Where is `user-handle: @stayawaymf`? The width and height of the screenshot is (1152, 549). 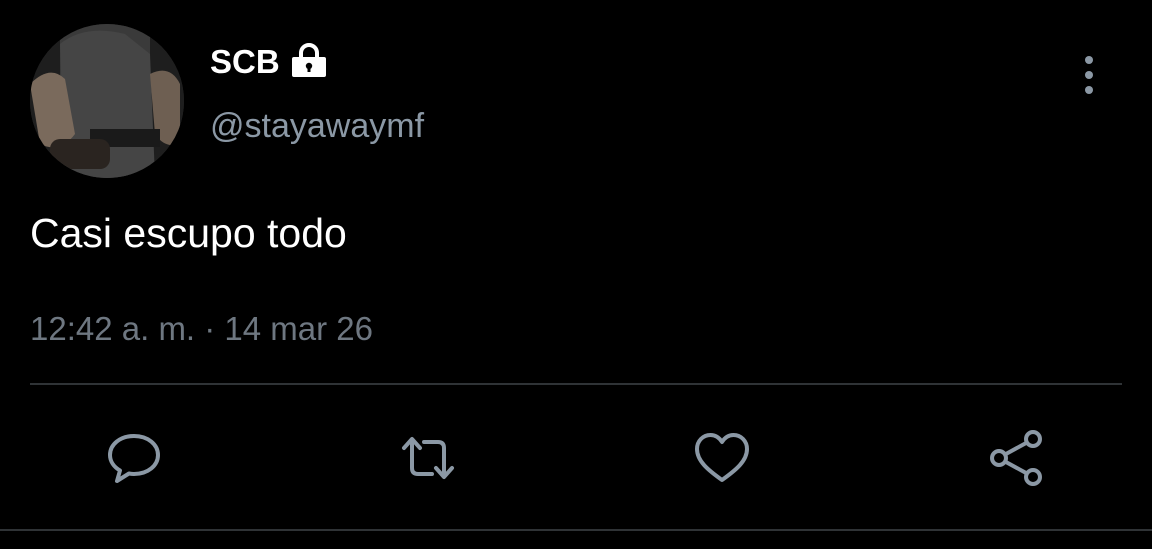
user-handle: @stayawaymf is located at coordinates (317, 126).